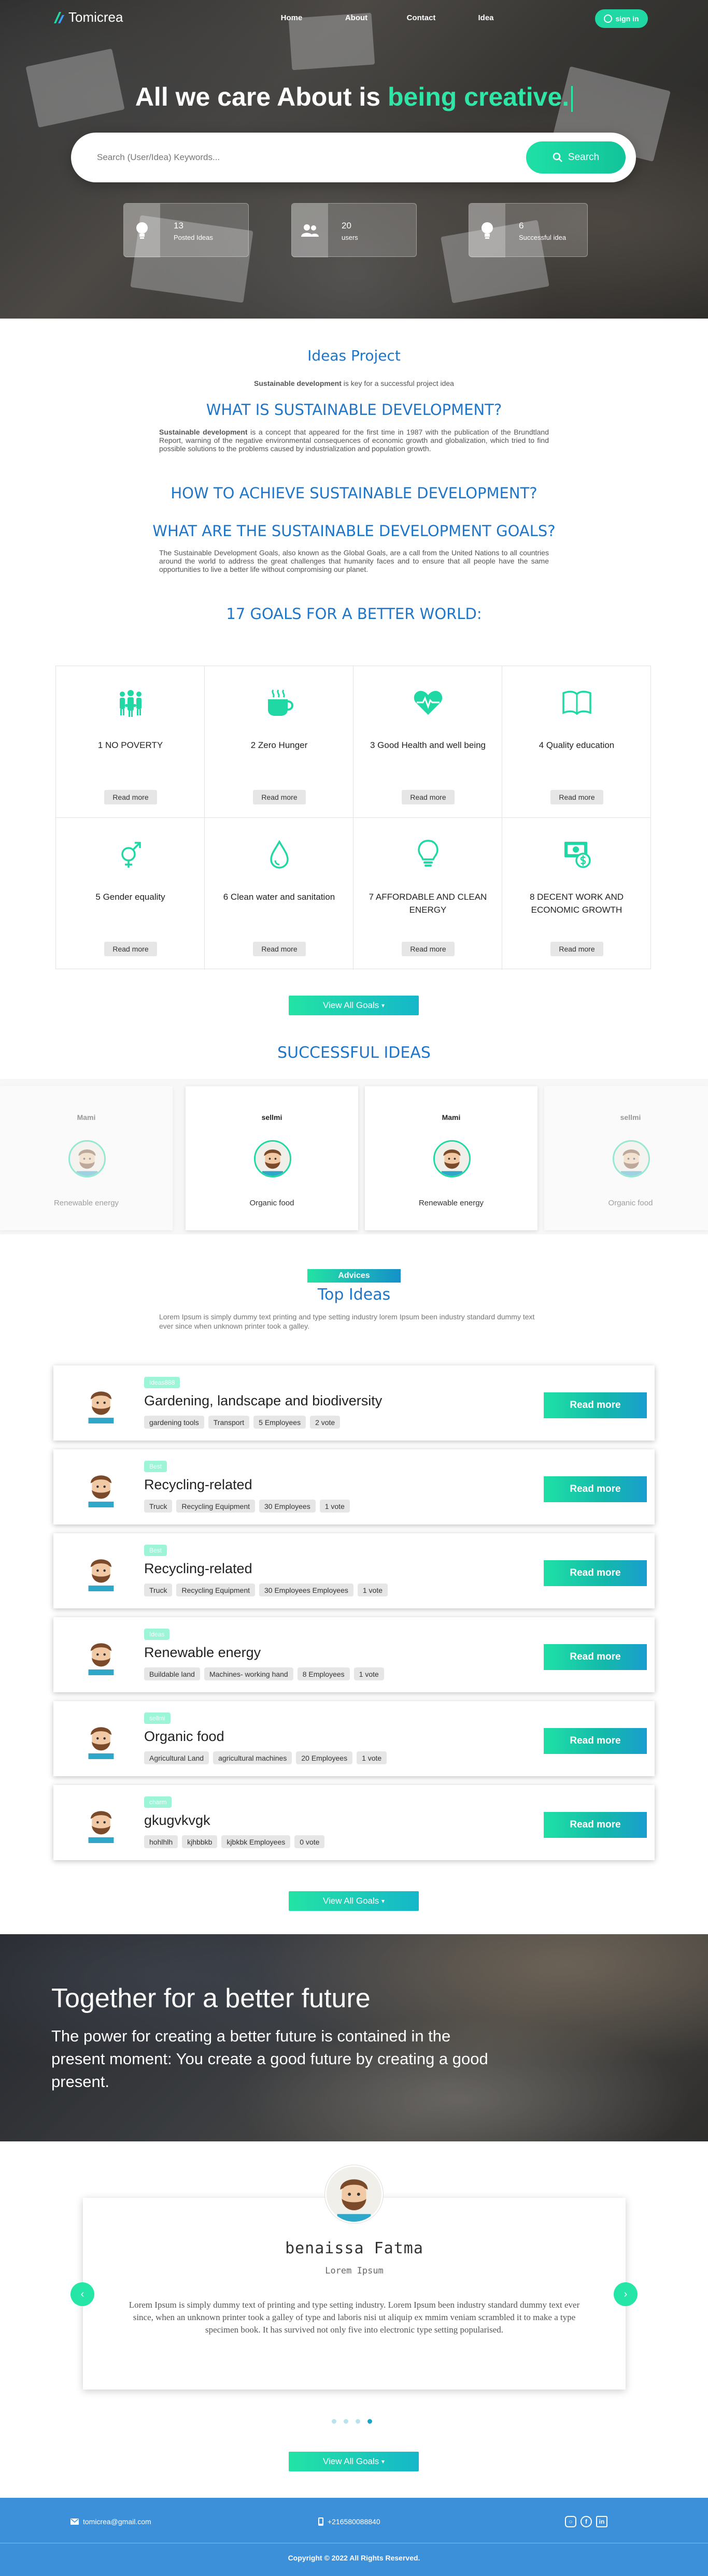 The width and height of the screenshot is (708, 2576). I want to click on idea-category-badge: Ideas, so click(157, 1634).